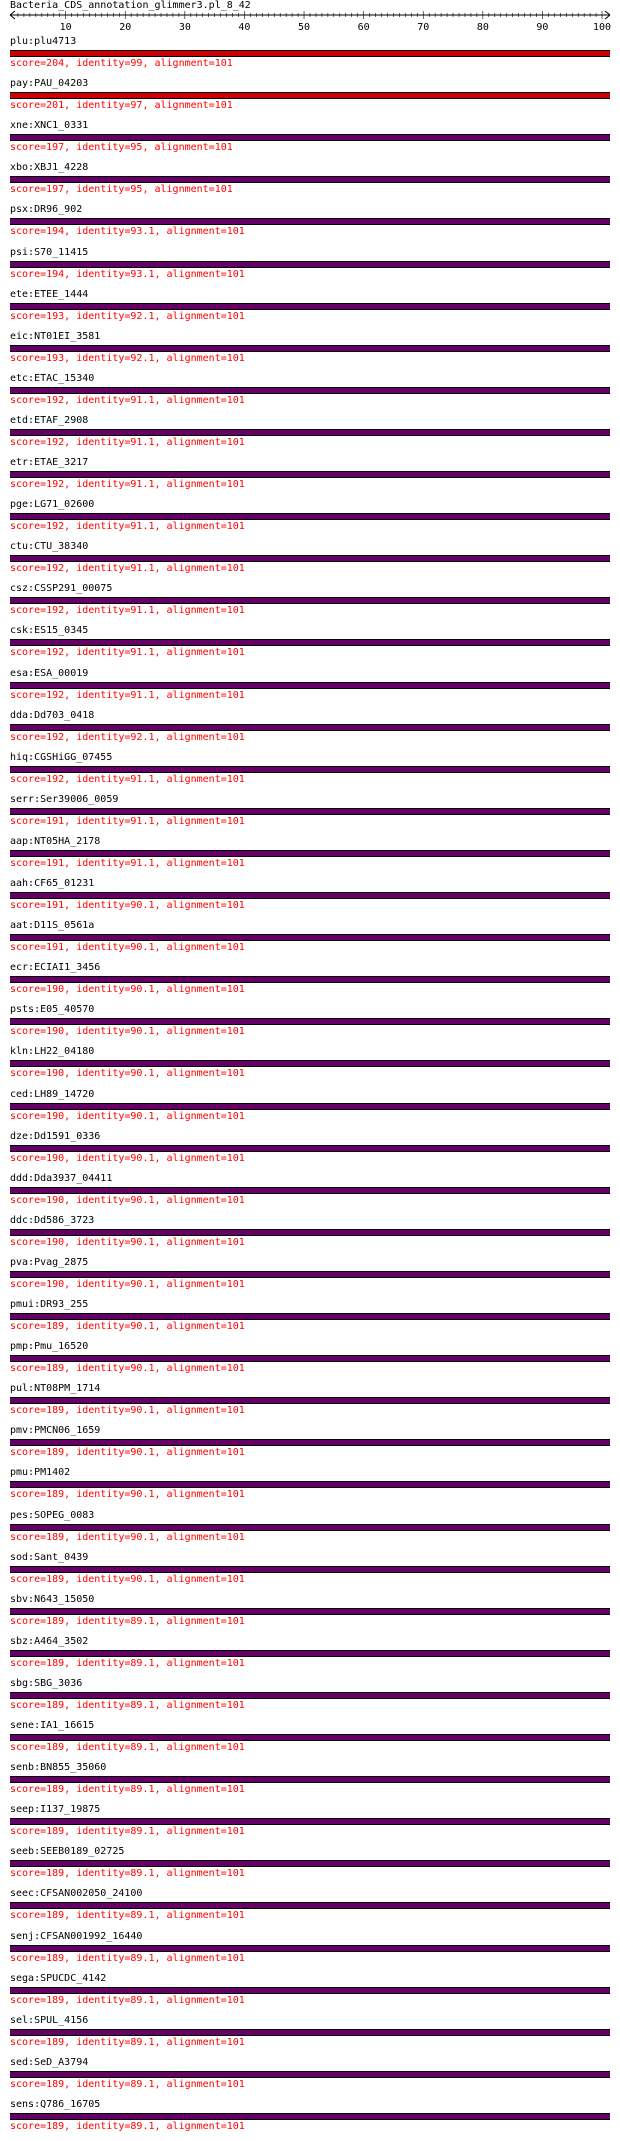 This screenshot has height=2141, width=620. What do you see at coordinates (55, 1431) in the screenshot?
I see `hit-label: pmv:PMCN06_1659` at bounding box center [55, 1431].